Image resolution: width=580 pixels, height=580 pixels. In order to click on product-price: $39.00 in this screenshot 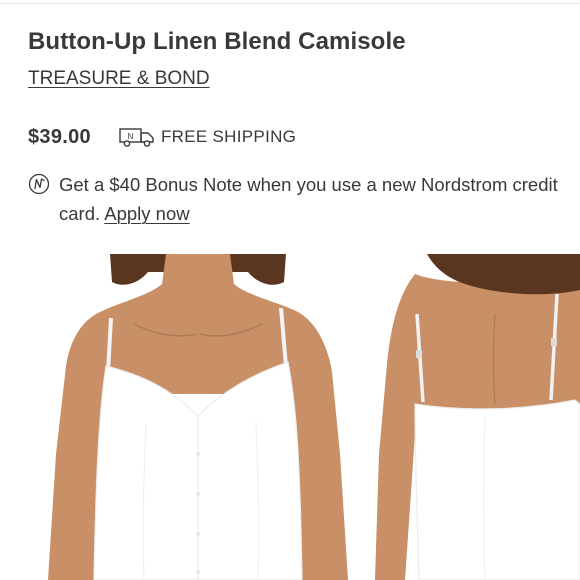, I will do `click(59, 136)`.